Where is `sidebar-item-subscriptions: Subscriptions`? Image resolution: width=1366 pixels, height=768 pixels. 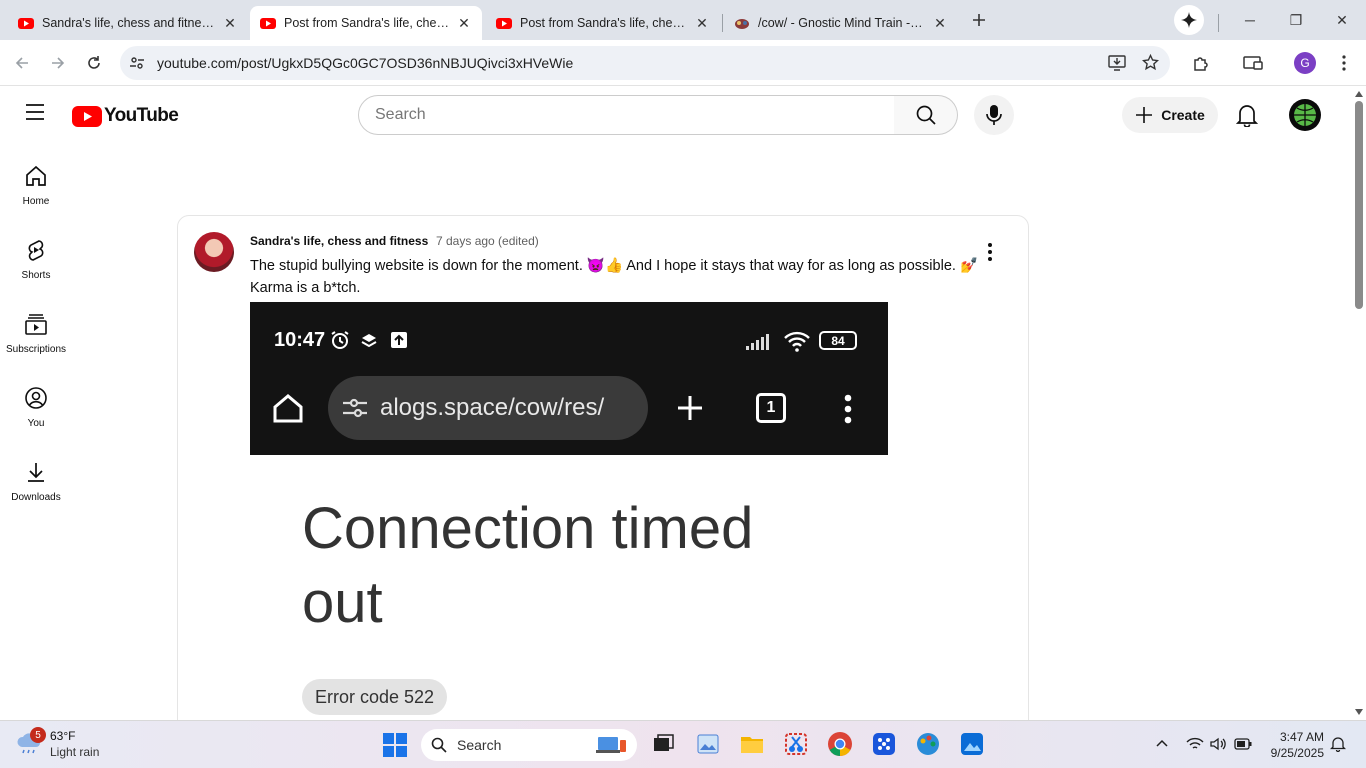 sidebar-item-subscriptions: Subscriptions is located at coordinates (36, 335).